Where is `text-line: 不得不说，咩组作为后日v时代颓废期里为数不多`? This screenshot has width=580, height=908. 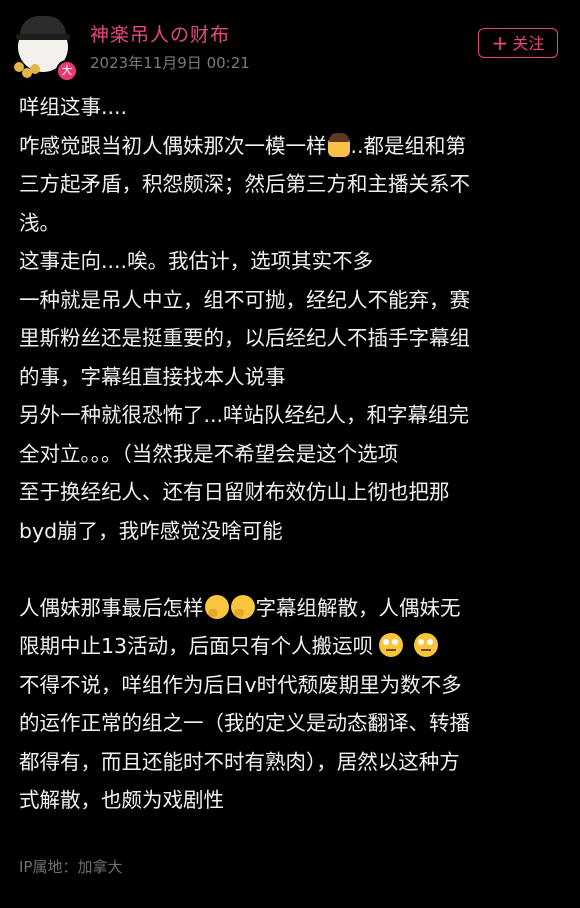
text-line: 不得不说，咩组作为后日v时代颓废期里为数不多 is located at coordinates (240, 684).